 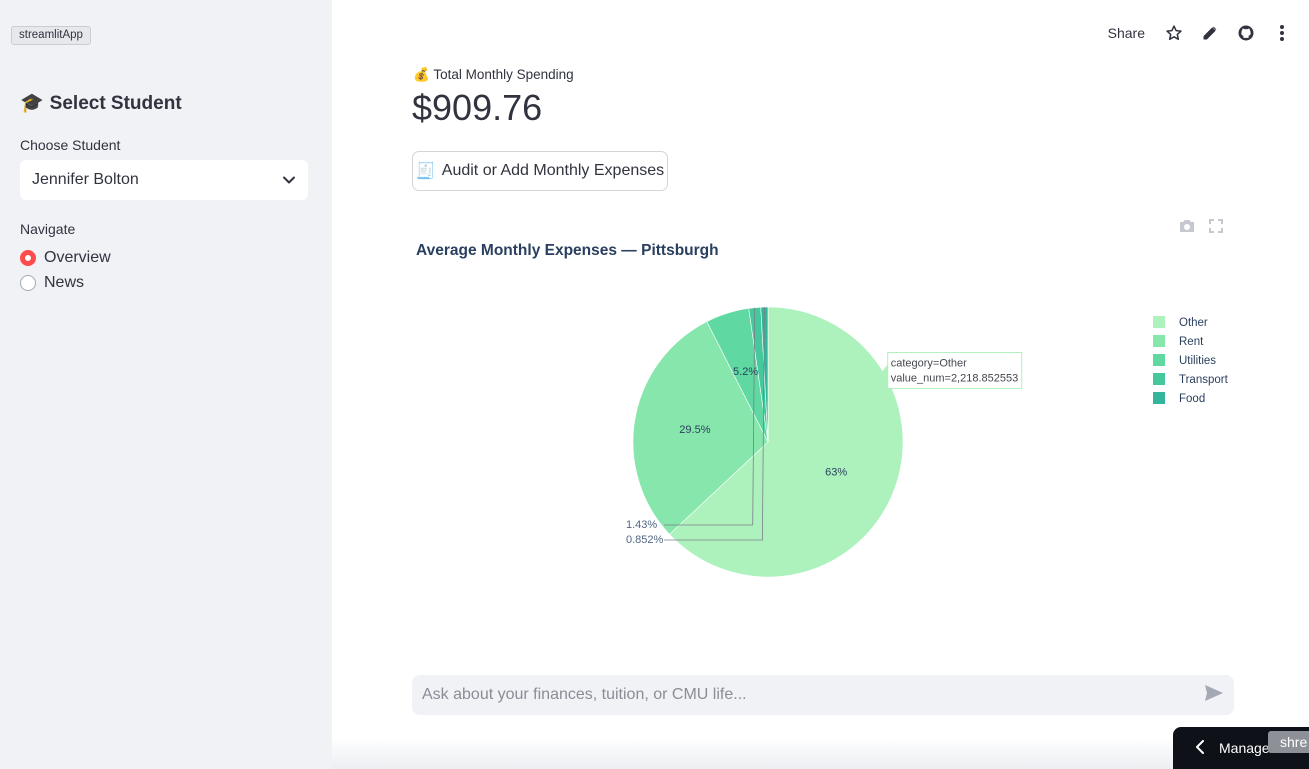 What do you see at coordinates (641, 525) in the screenshot?
I see `pie-outside-label: 1.43%` at bounding box center [641, 525].